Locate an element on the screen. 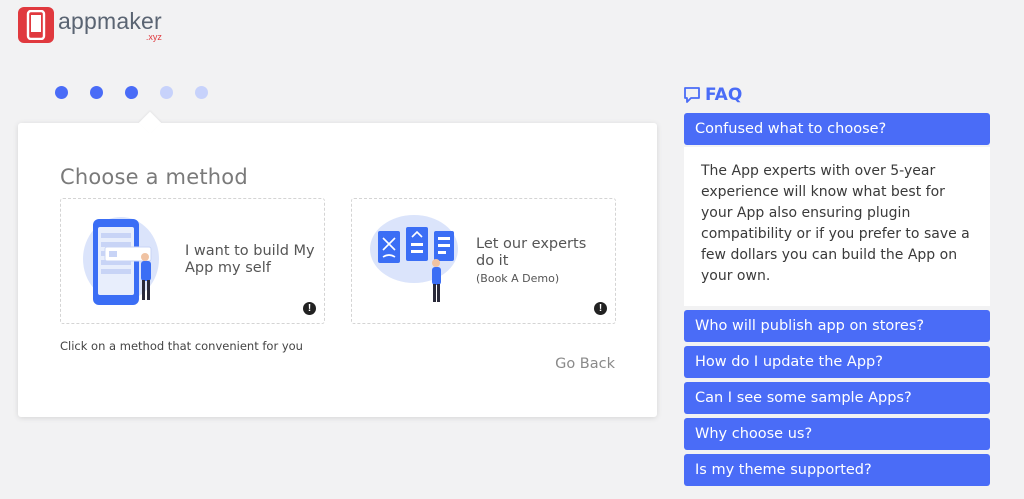  card-pointer is located at coordinates (150, 123).